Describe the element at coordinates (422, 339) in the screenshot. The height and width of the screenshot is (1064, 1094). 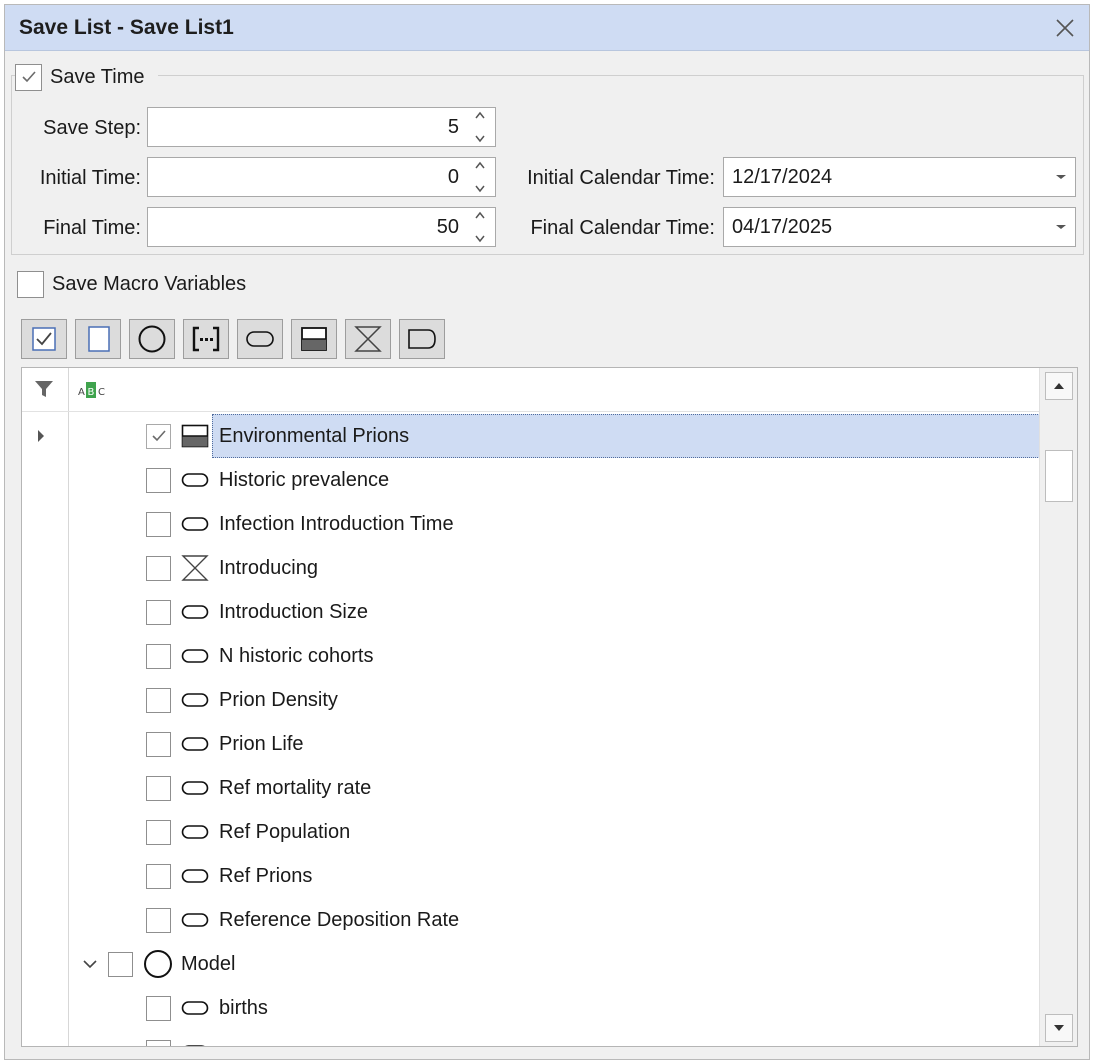
I see `connector-filter-button` at that location.